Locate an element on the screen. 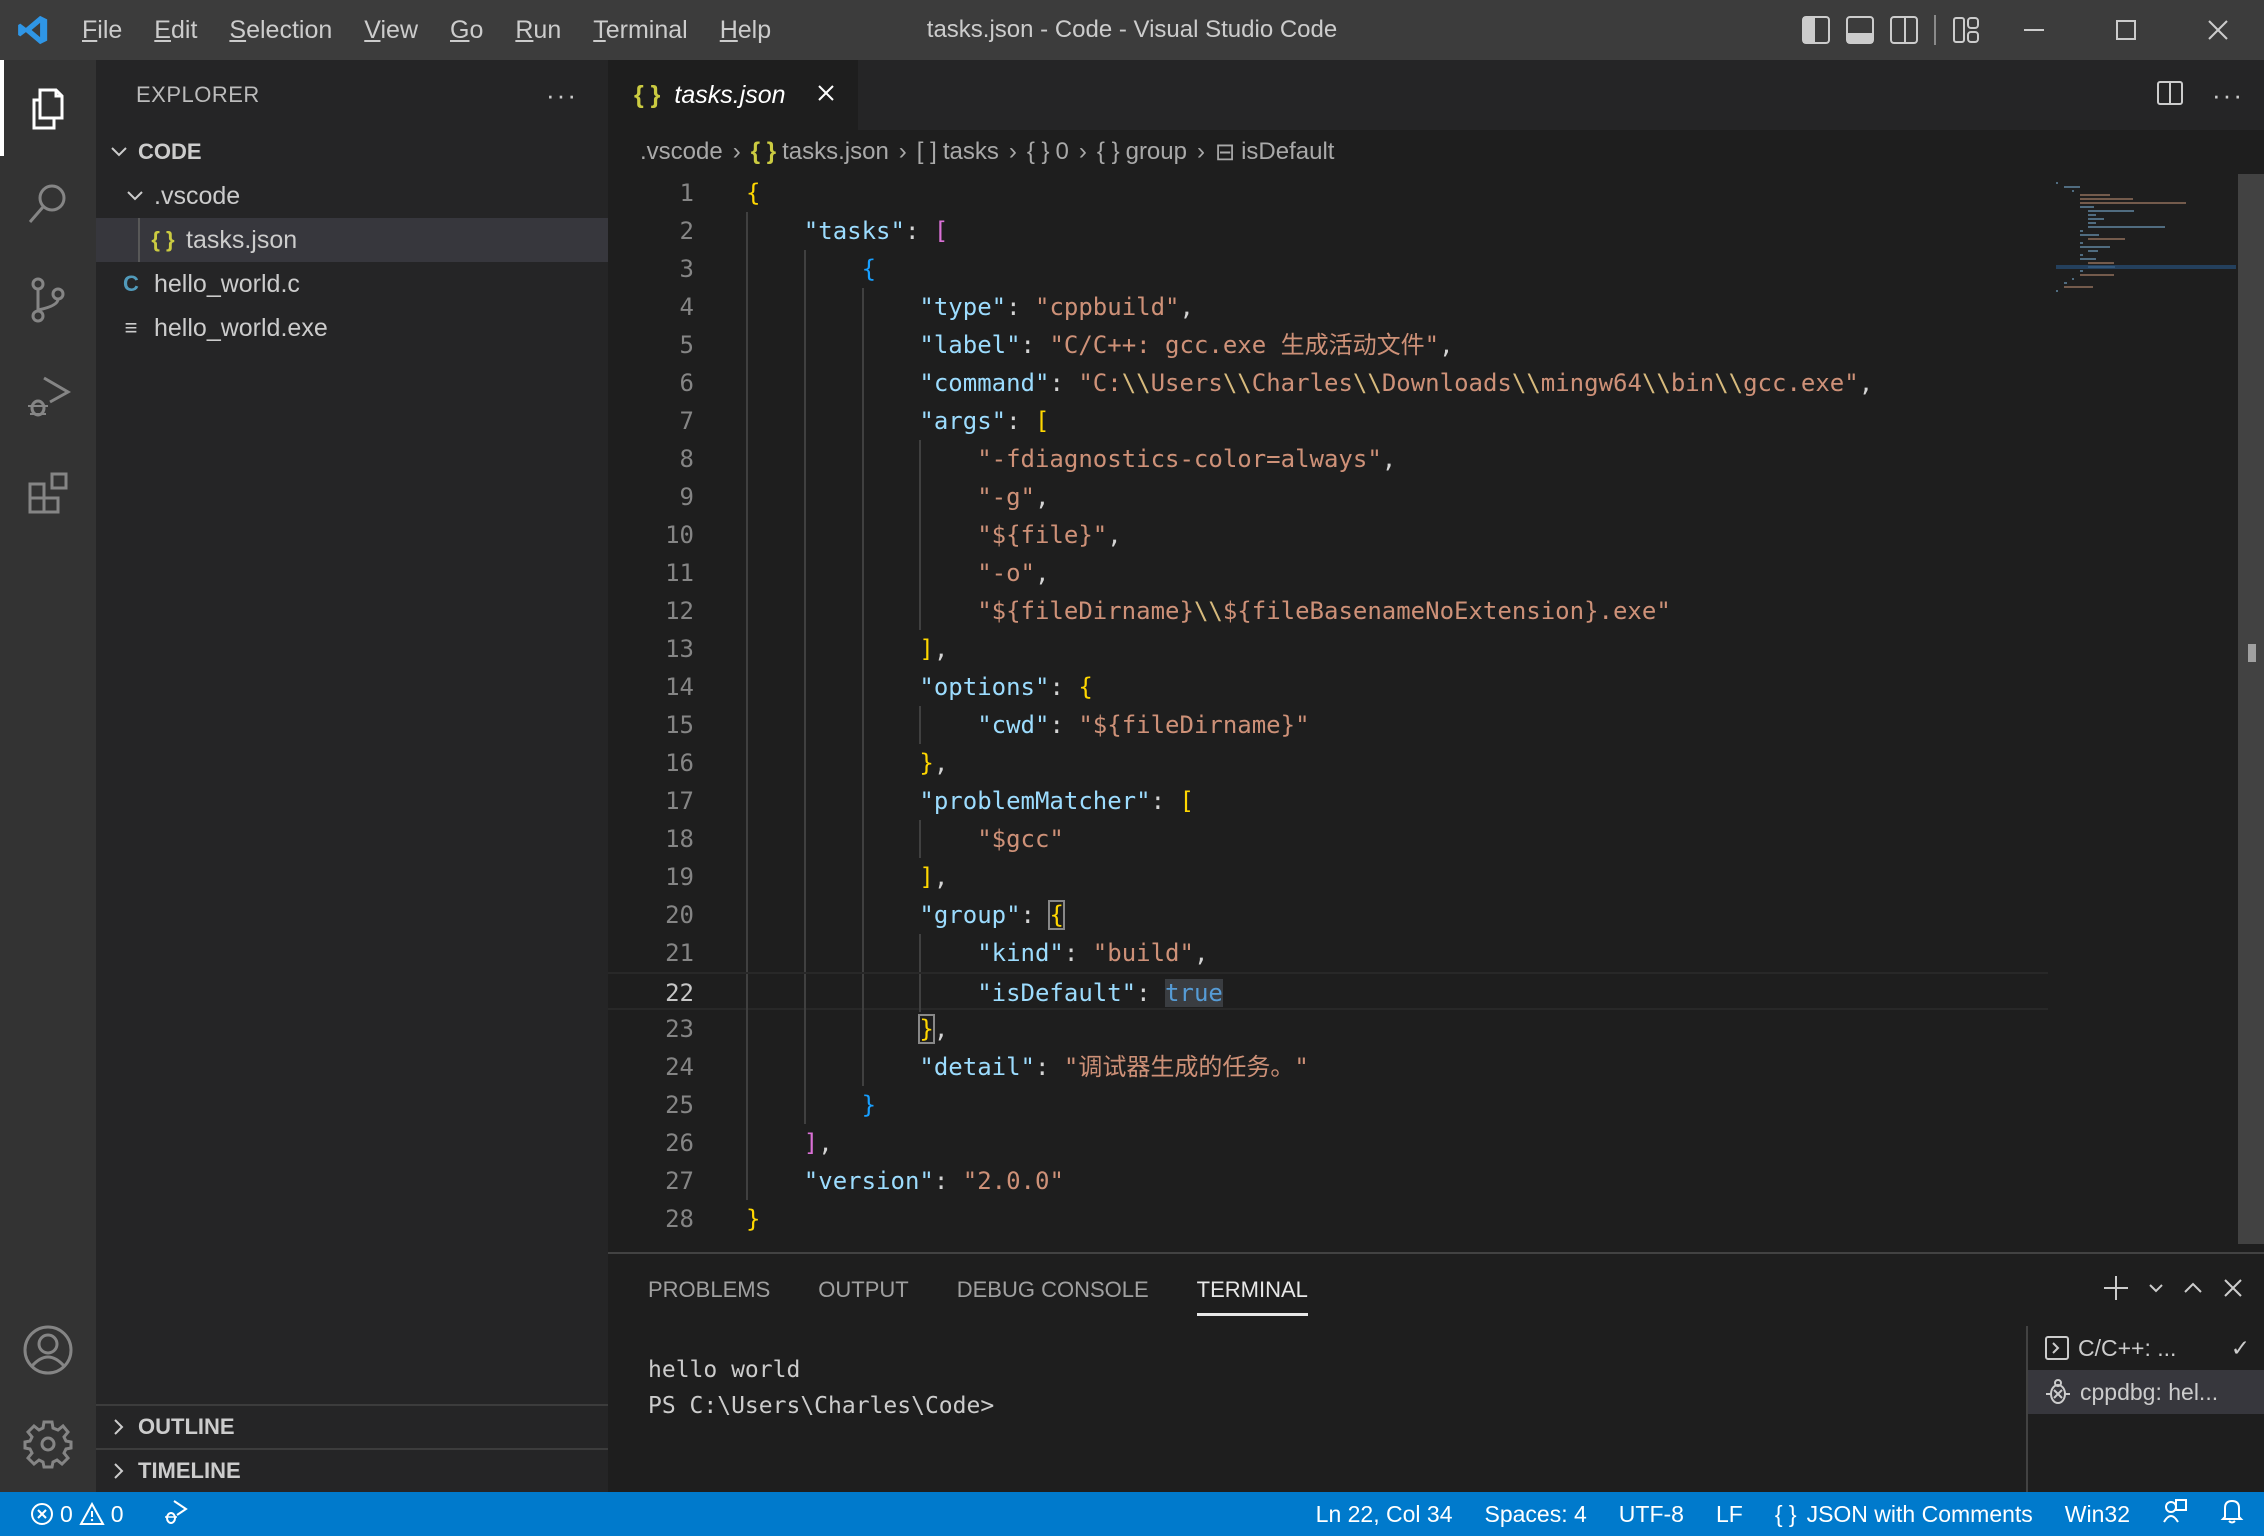 The width and height of the screenshot is (2264, 1536). minimap-line is located at coordinates (2101, 263).